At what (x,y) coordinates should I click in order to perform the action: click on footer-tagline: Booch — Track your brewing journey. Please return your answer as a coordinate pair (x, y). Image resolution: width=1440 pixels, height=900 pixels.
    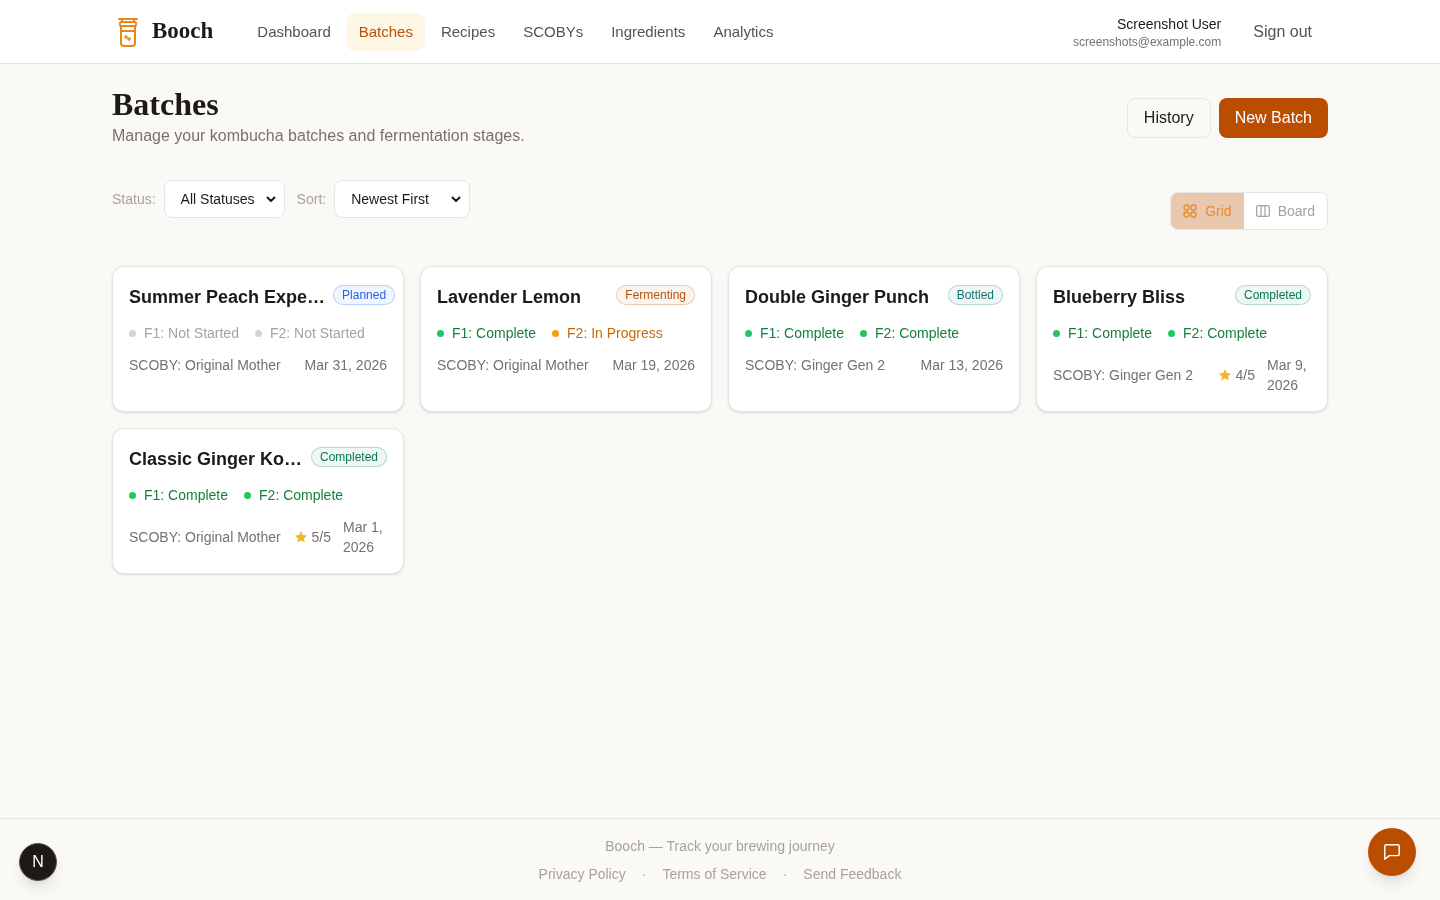
    Looking at the image, I should click on (720, 846).